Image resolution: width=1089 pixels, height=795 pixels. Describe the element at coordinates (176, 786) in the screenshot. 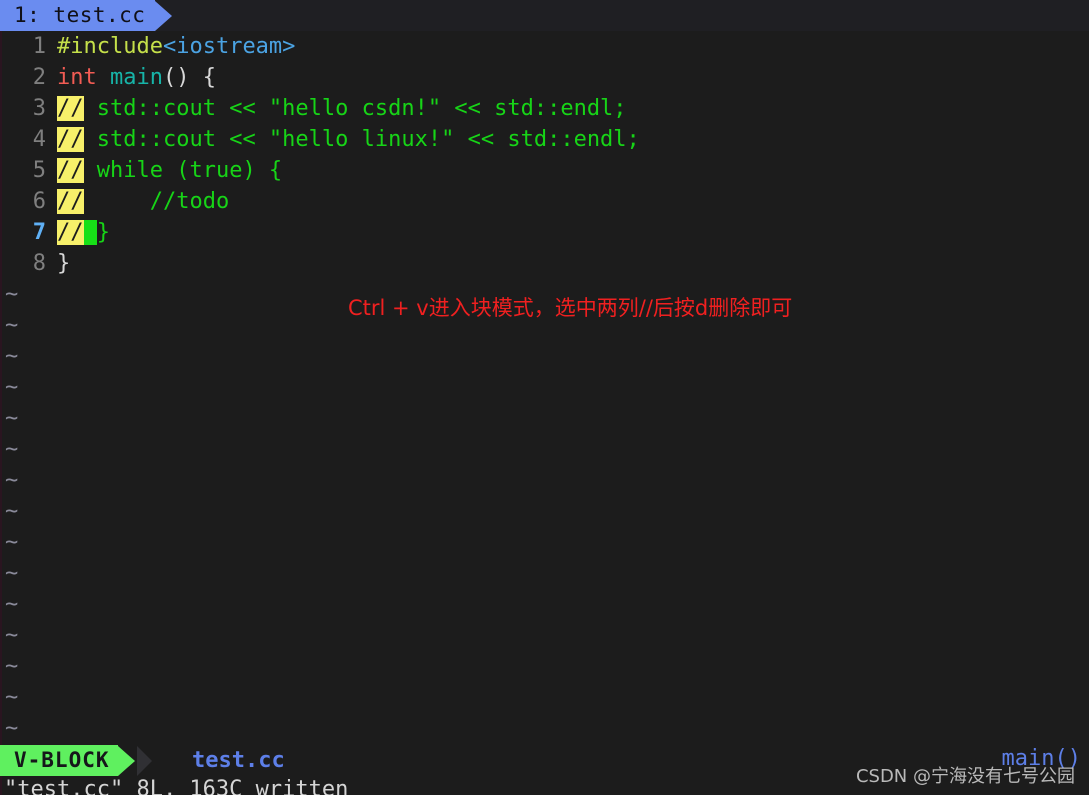

I see `command-line-message: "test.cc" 8L, 163C written` at that location.